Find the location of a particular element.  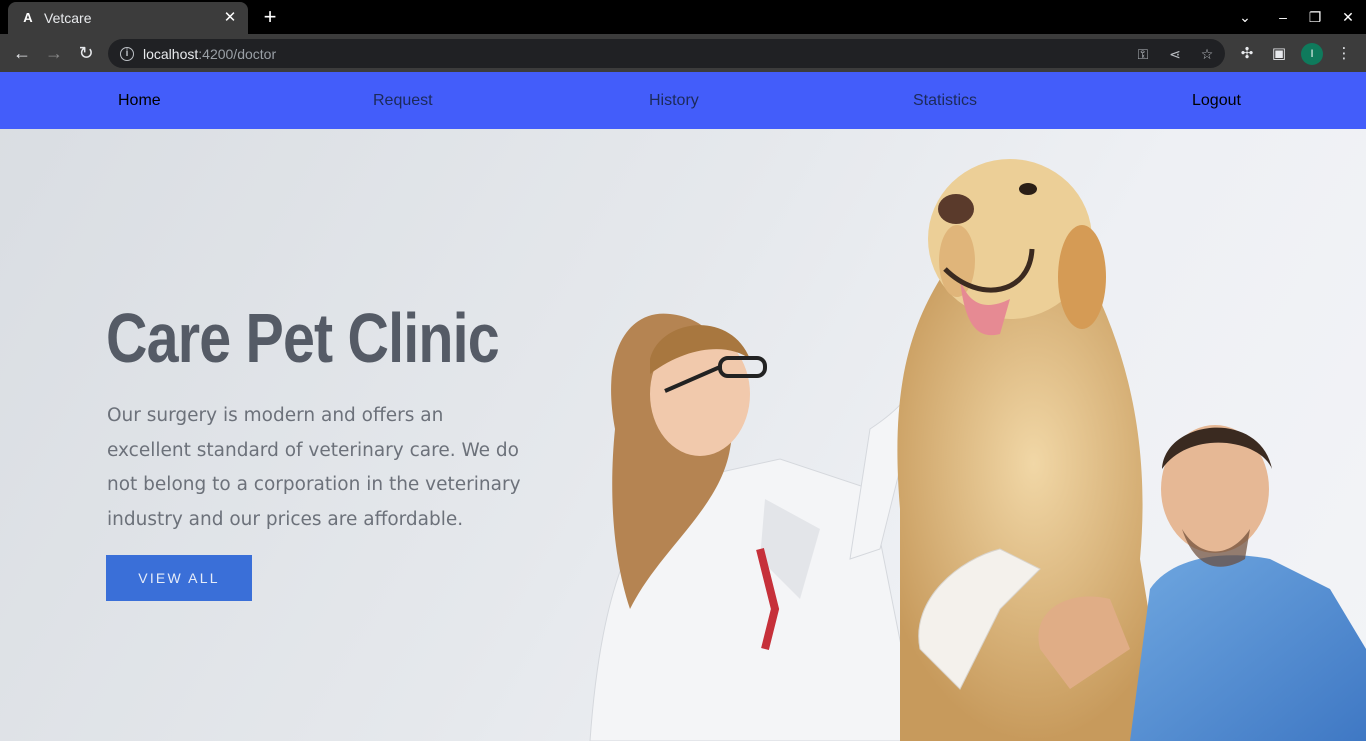

share-icon: ⋖ is located at coordinates (1175, 54).